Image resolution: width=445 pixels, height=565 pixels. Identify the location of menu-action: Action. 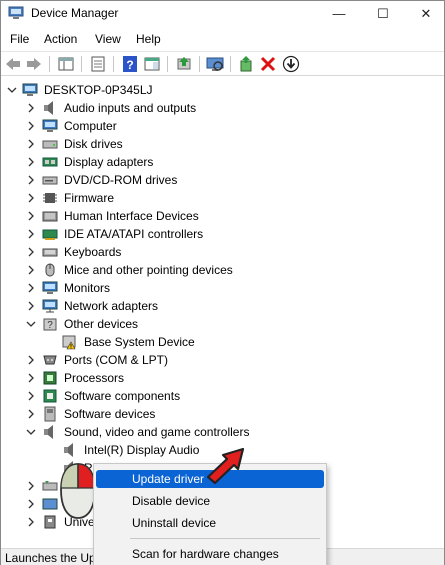
(60, 39).